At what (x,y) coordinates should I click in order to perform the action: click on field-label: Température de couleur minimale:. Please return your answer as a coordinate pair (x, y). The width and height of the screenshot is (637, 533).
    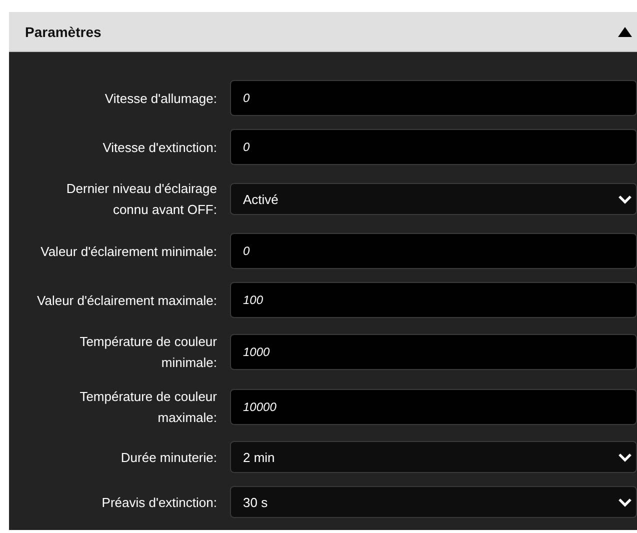
    Looking at the image, I should click on (147, 352).